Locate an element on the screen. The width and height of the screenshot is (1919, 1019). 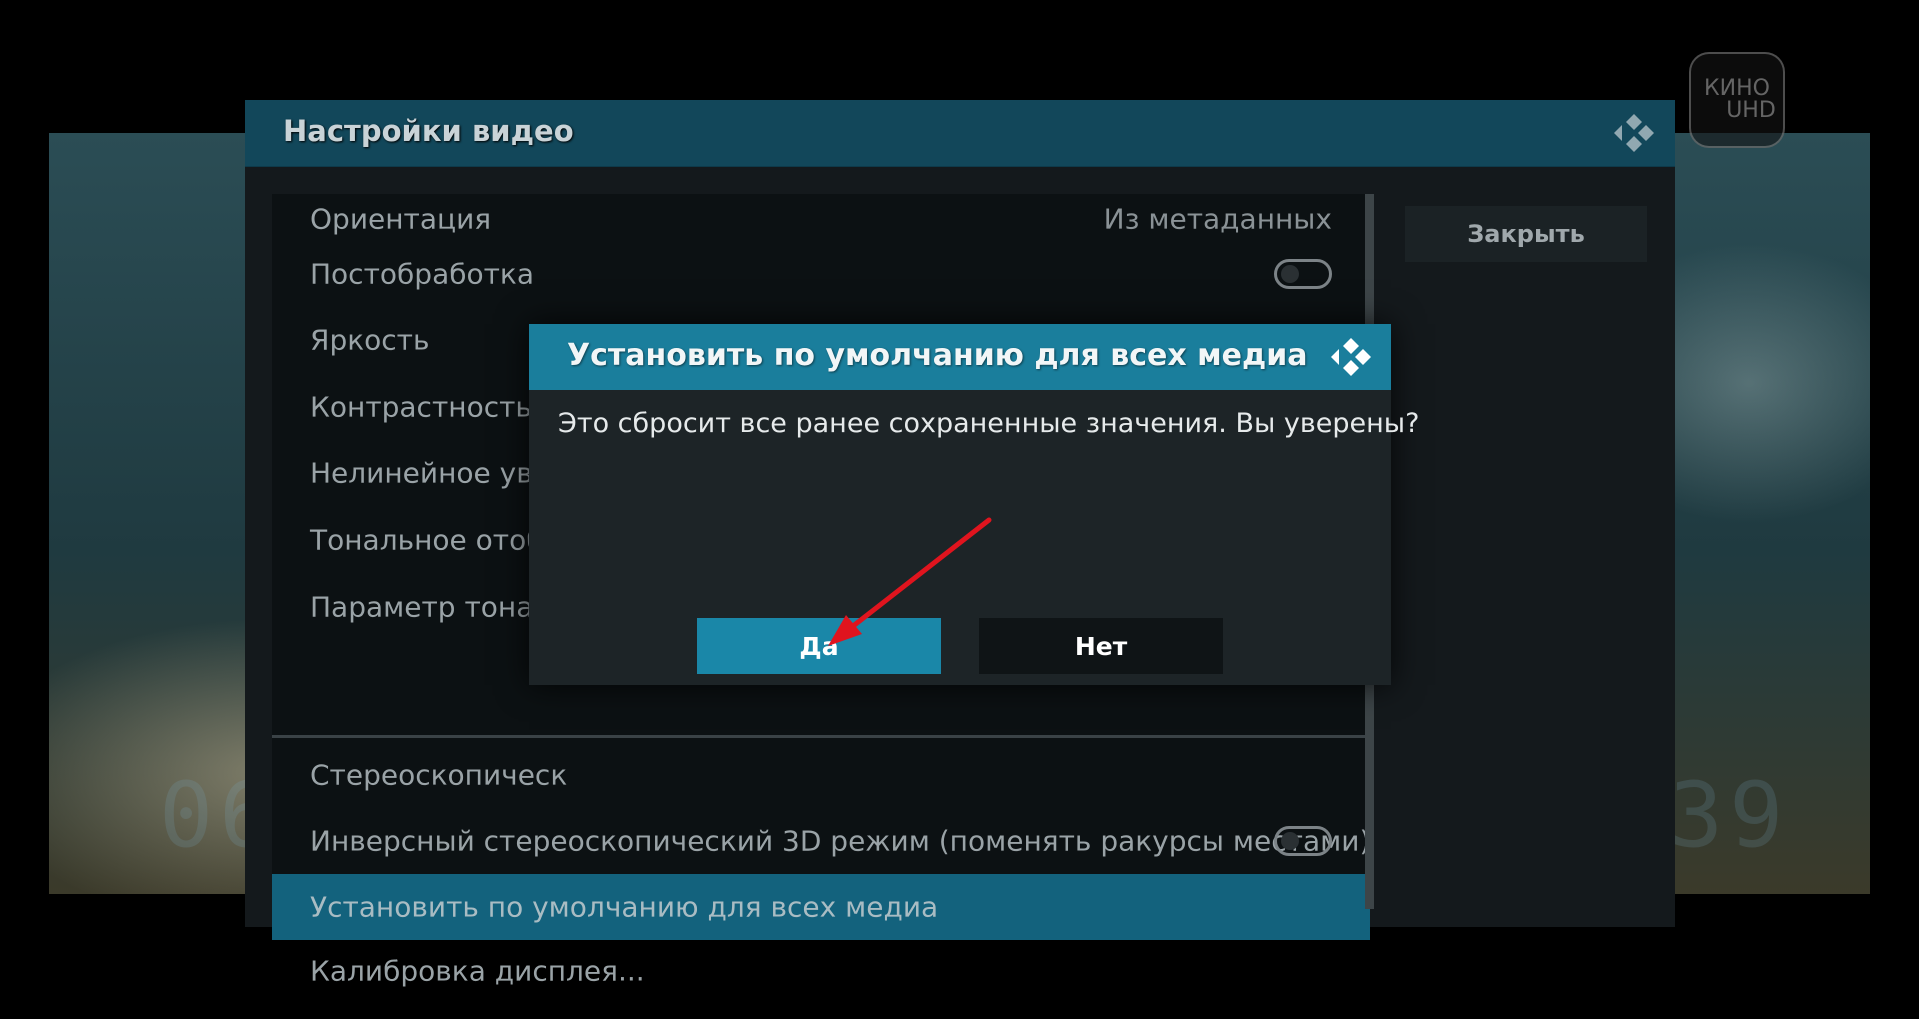
dialog-title: Установить по умолчанию для всех медиа is located at coordinates (937, 355).